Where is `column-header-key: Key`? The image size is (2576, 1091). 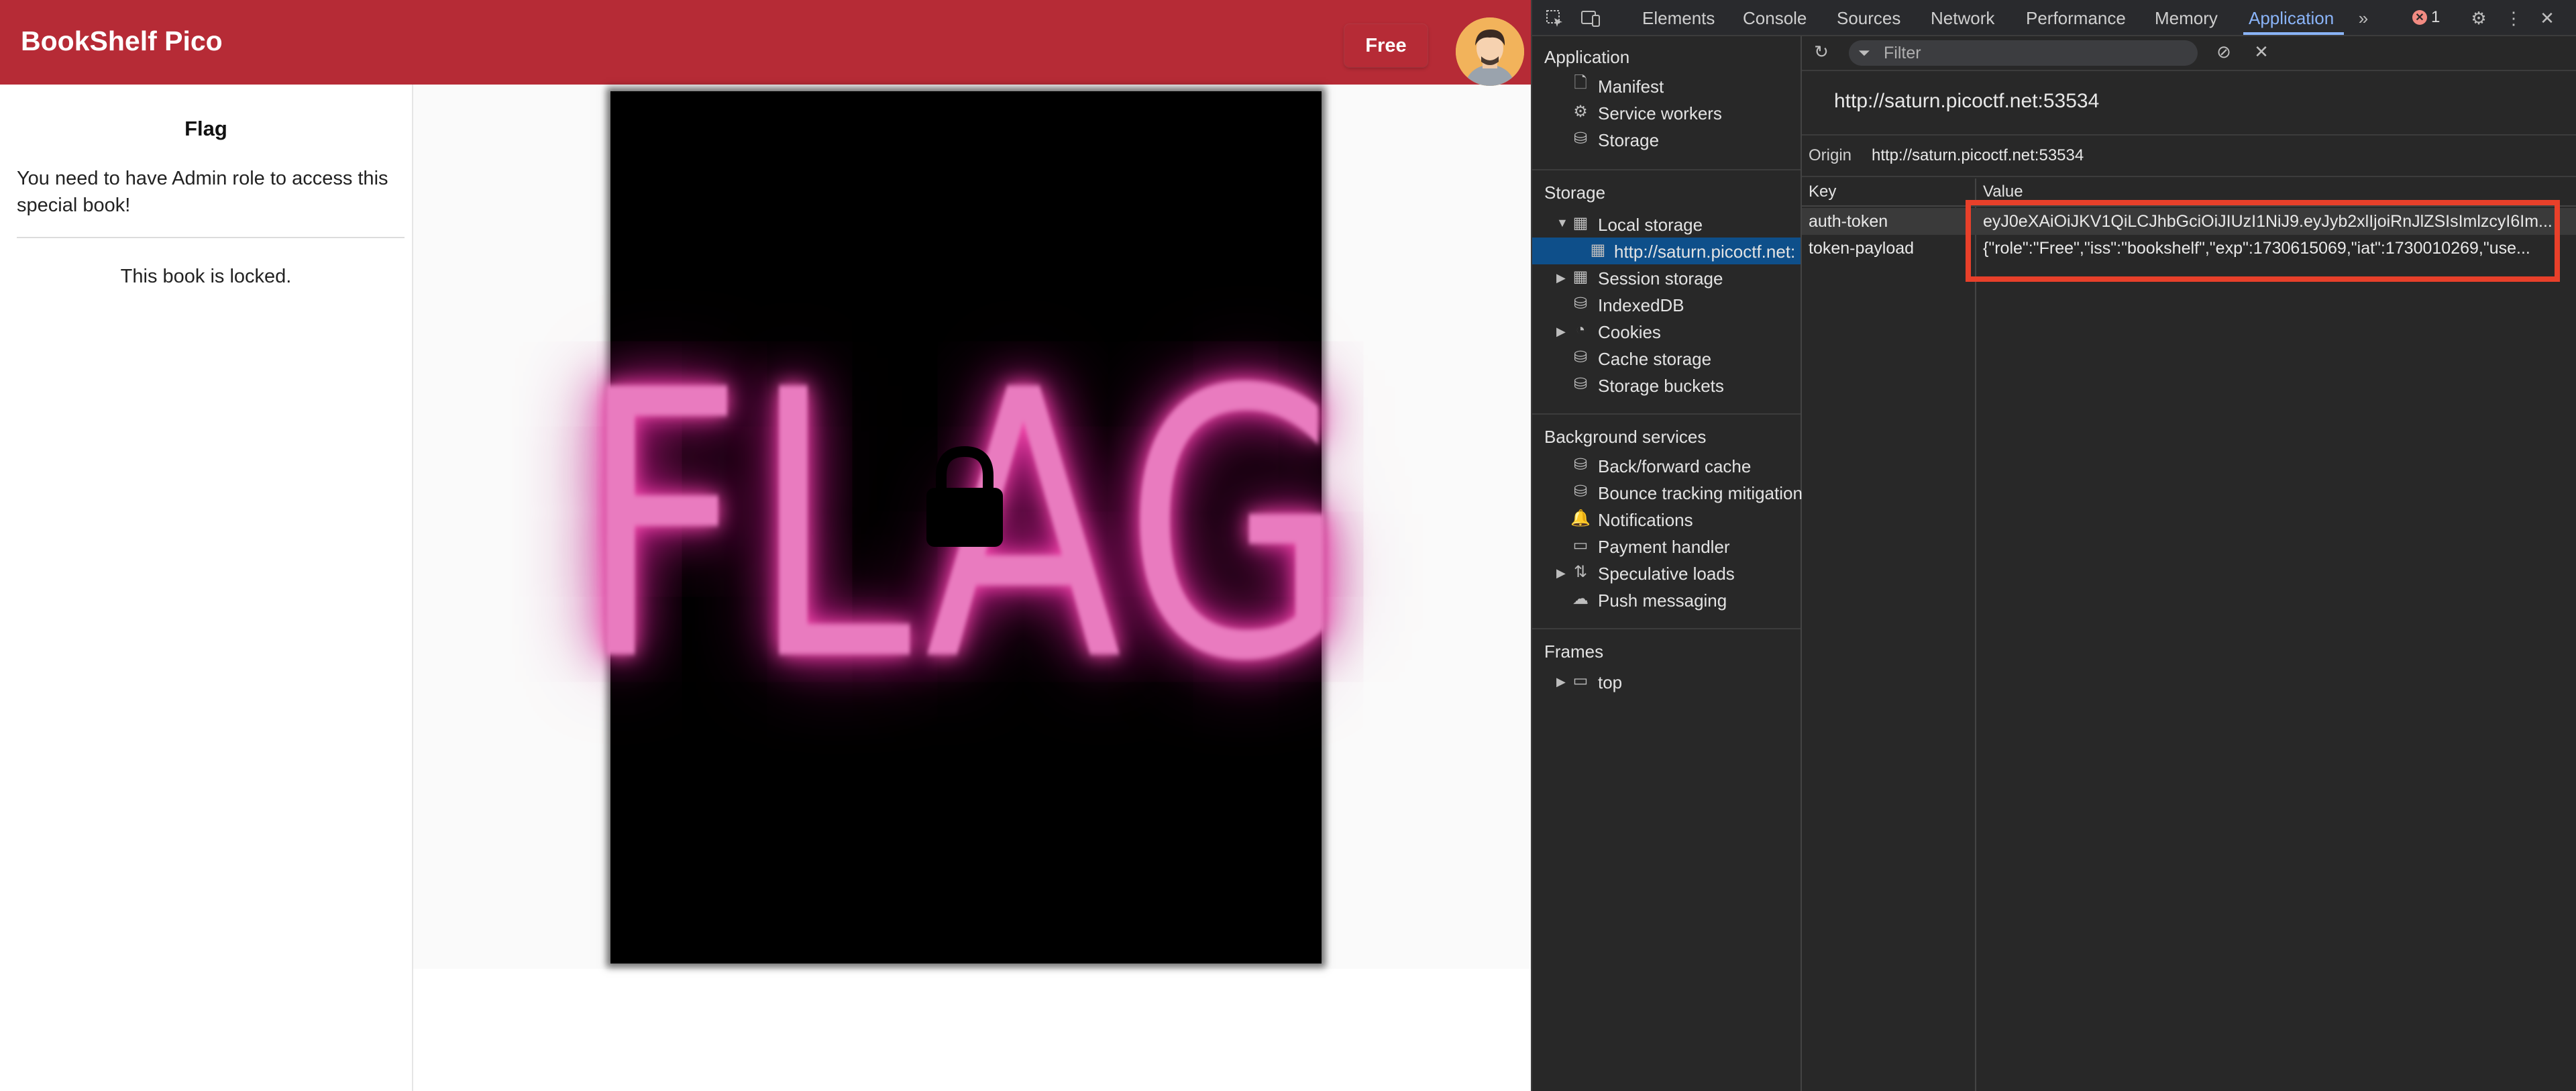 column-header-key: Key is located at coordinates (1822, 192).